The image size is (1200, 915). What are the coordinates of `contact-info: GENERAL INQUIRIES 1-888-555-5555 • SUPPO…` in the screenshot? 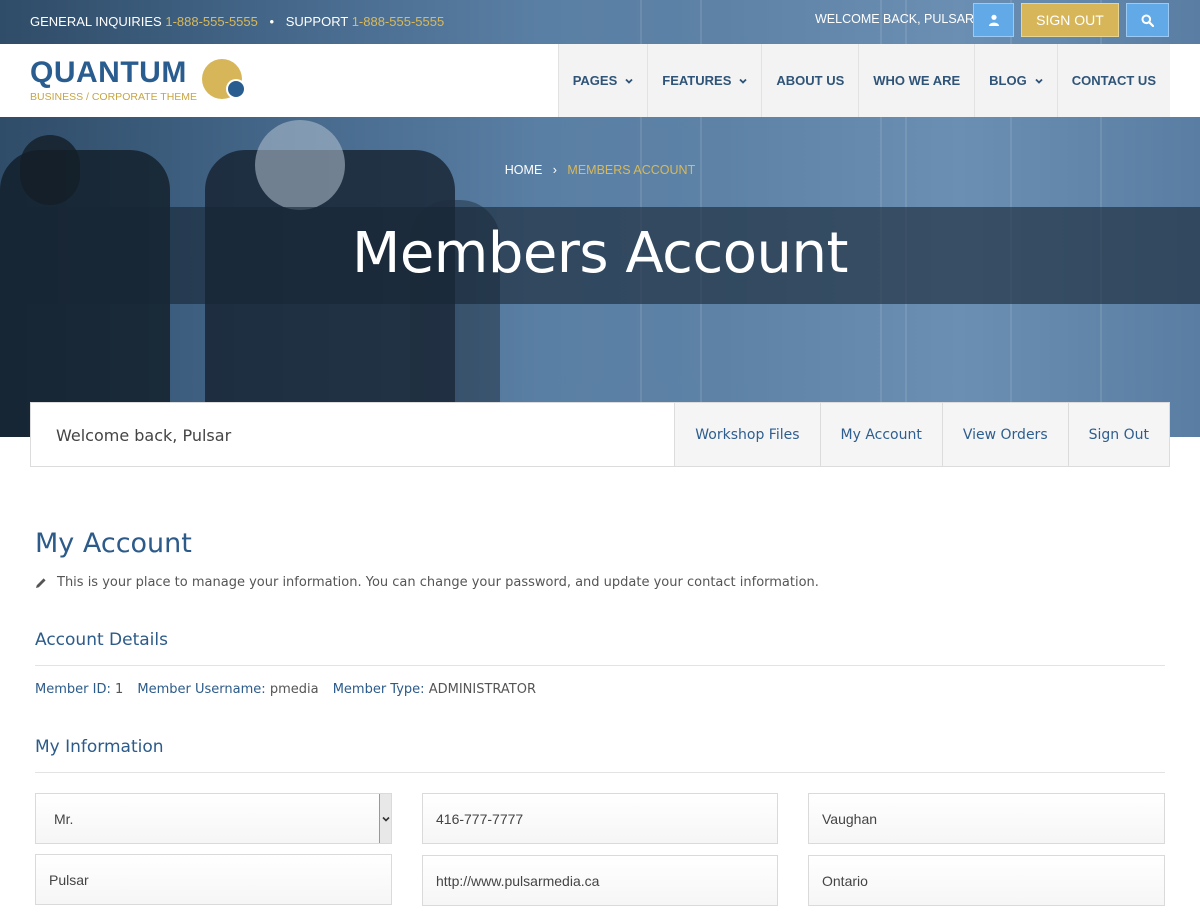 It's located at (237, 21).